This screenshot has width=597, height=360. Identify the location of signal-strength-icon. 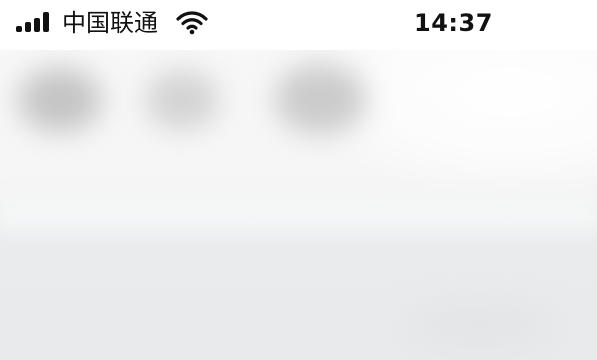
(36, 22).